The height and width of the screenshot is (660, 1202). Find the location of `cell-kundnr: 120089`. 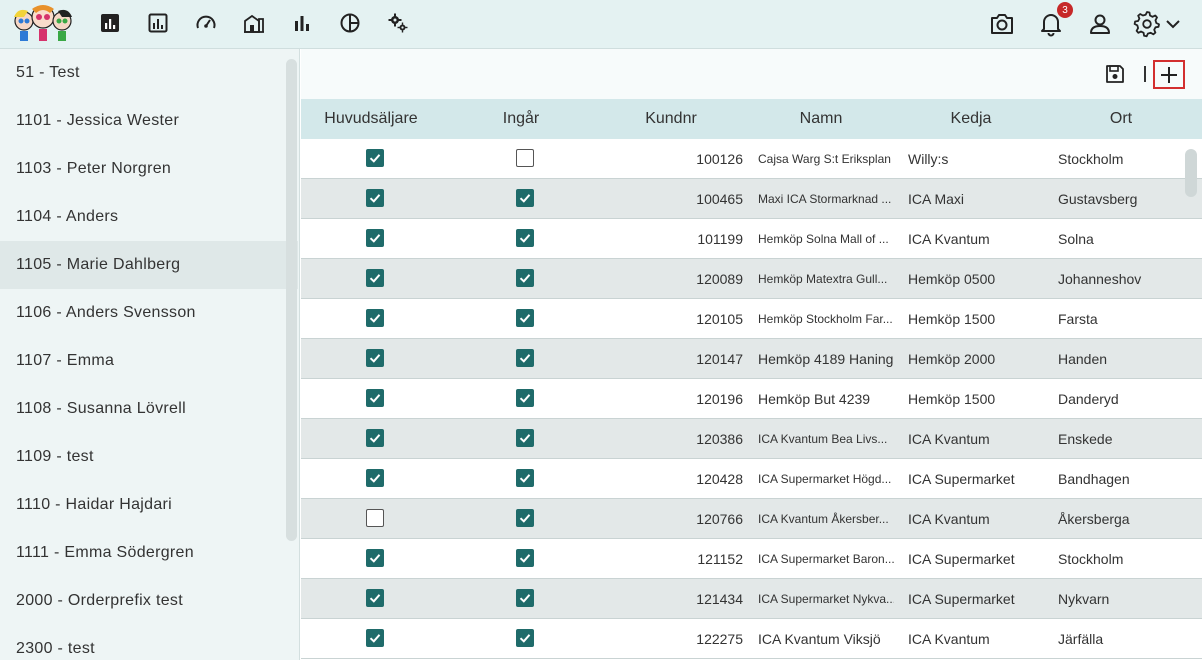

cell-kundnr: 120089 is located at coordinates (719, 279).